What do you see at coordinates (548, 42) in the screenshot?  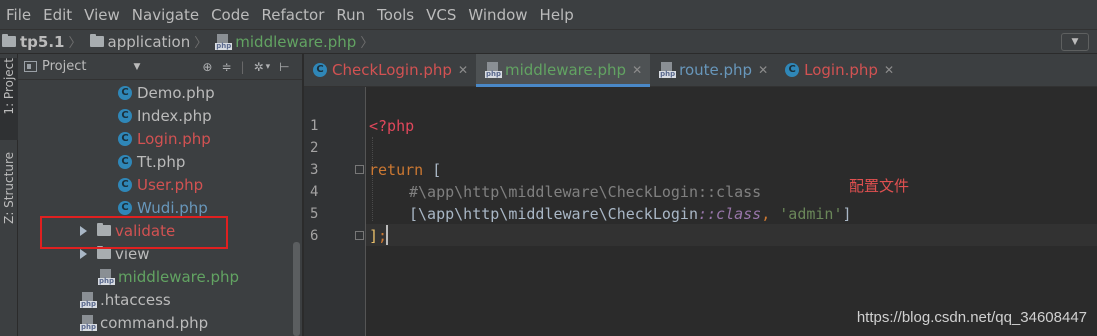 I see `navigation-bar: tp5.1 〉 application 〉 middleware.php 〉 ▼` at bounding box center [548, 42].